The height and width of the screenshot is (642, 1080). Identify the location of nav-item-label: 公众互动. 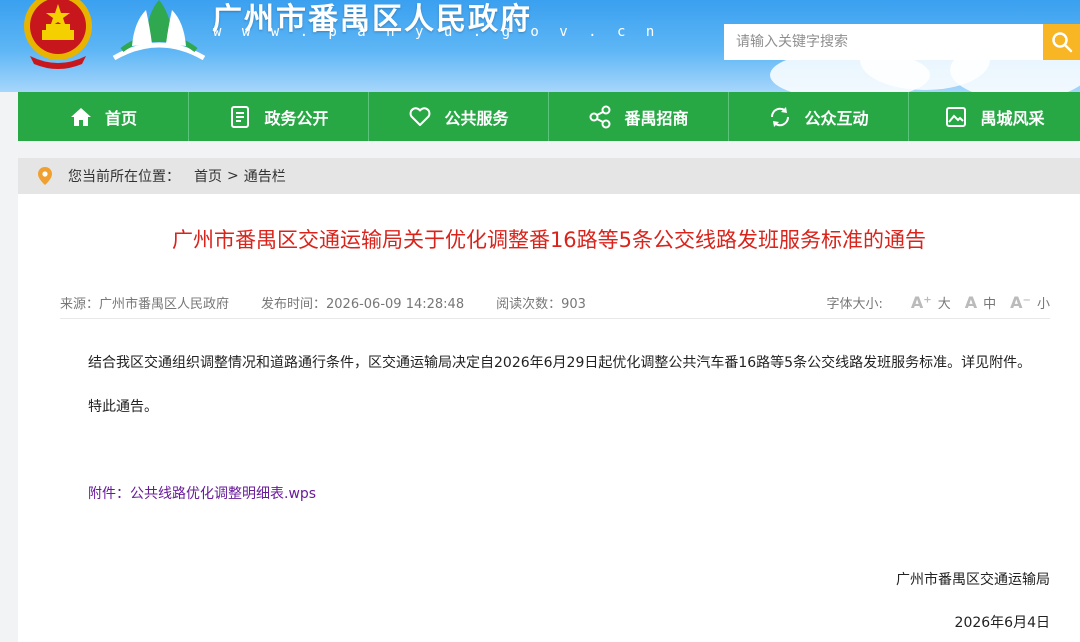
(836, 118).